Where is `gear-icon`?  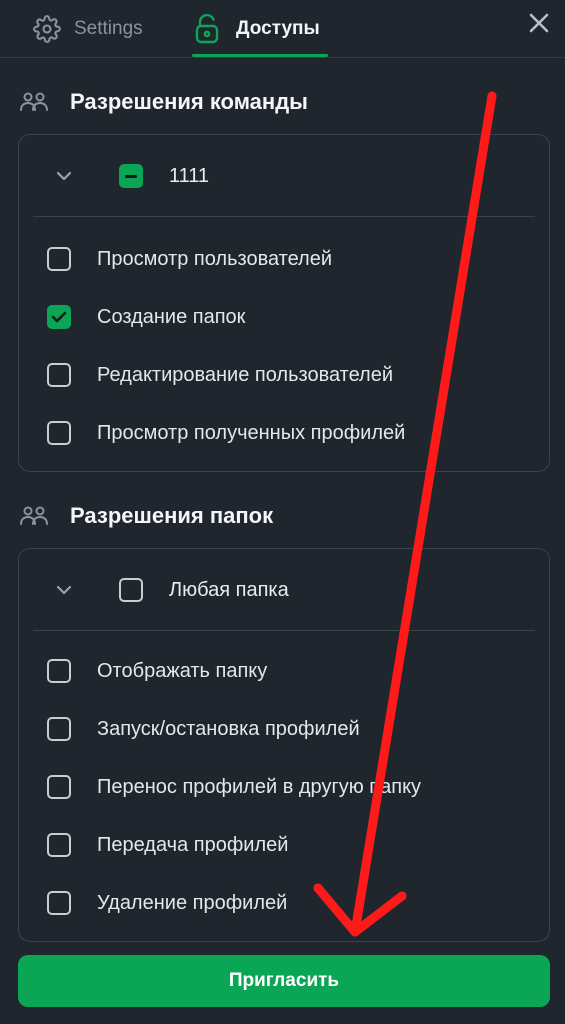 gear-icon is located at coordinates (47, 29).